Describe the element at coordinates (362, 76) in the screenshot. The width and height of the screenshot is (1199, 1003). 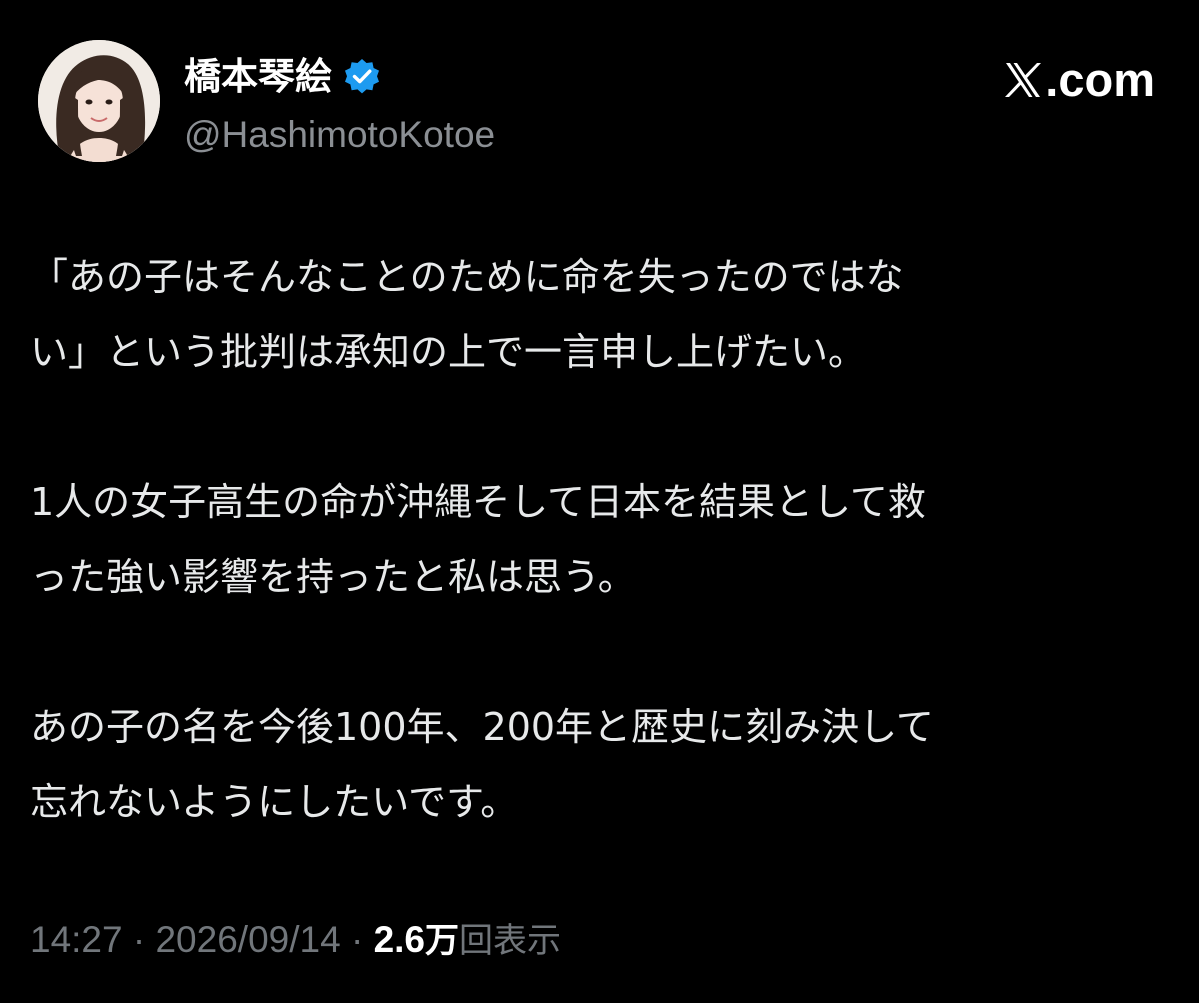
I see `verified-badge-icon` at that location.